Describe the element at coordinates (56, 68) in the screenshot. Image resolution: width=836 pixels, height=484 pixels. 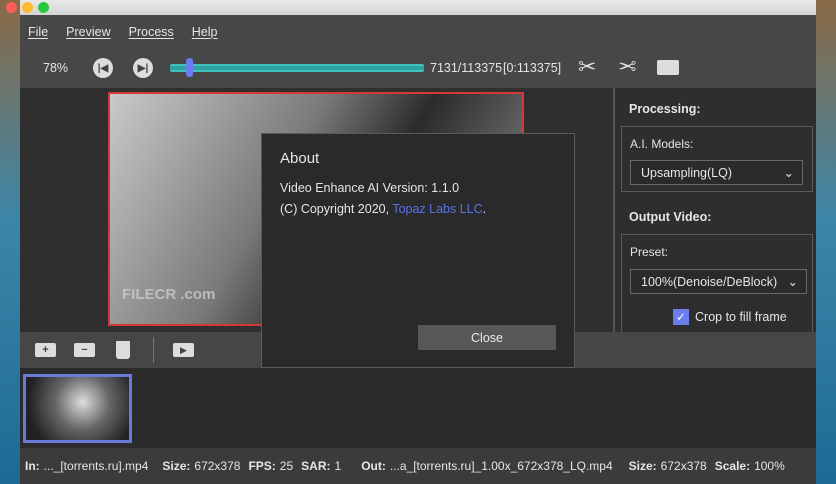
I see `zoom-level: 78%` at that location.